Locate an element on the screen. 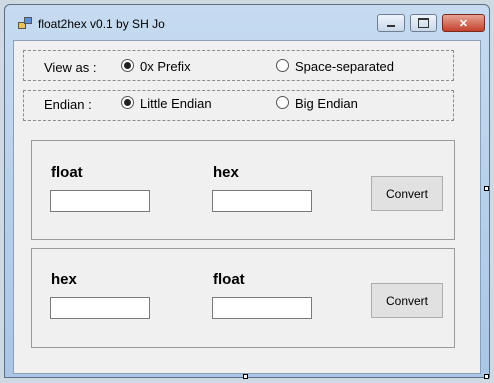 This screenshot has height=383, width=494. radio-space-separated is located at coordinates (282, 65).